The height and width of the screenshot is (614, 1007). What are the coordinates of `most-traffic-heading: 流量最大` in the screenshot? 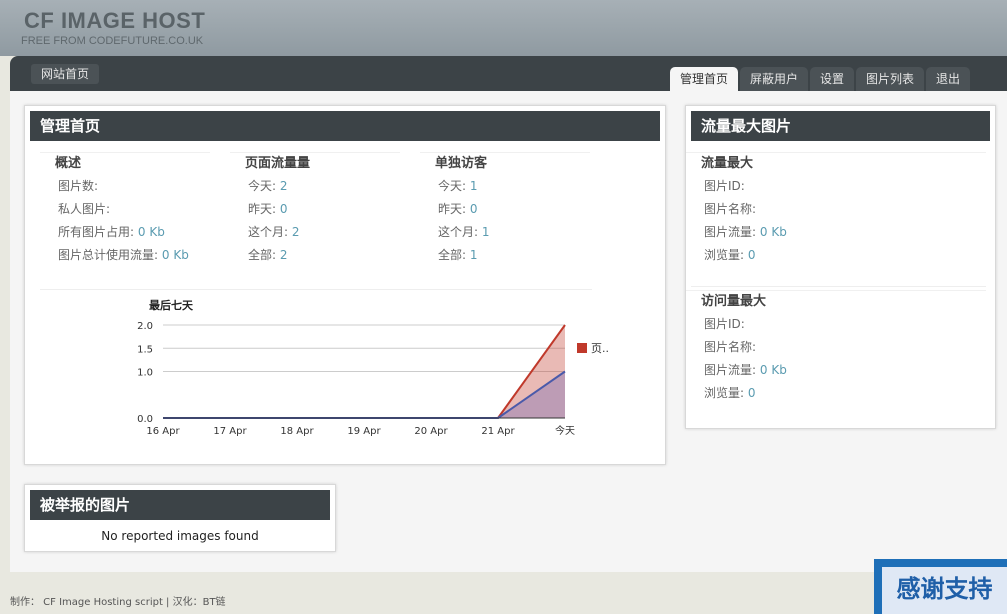 It's located at (836, 163).